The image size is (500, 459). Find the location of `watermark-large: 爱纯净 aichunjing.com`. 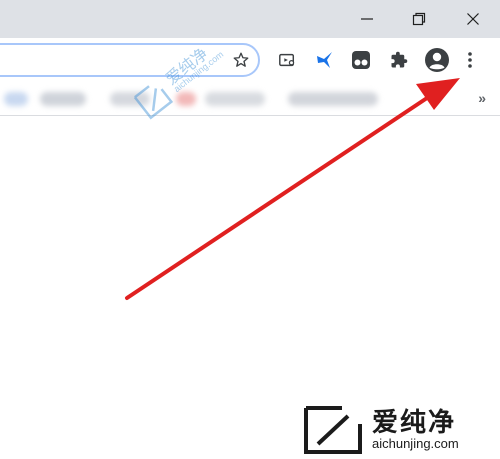

watermark-large: 爱纯净 aichunjing.com is located at coordinates (400, 429).